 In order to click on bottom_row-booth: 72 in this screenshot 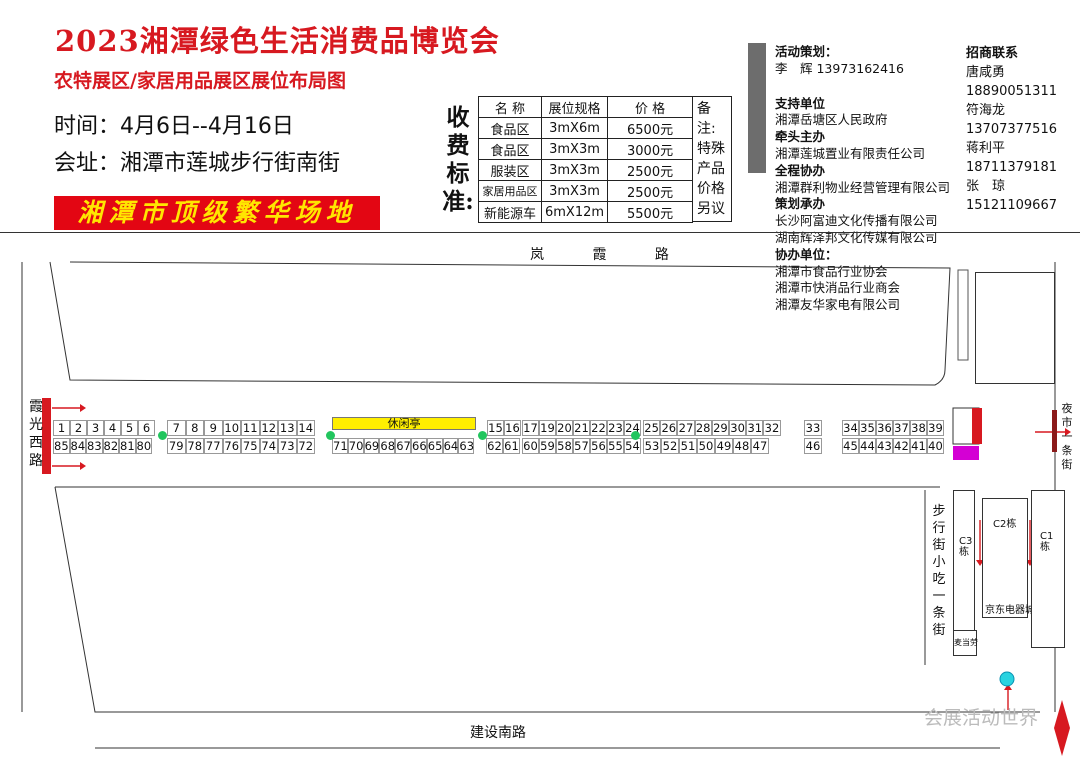, I will do `click(305, 446)`.